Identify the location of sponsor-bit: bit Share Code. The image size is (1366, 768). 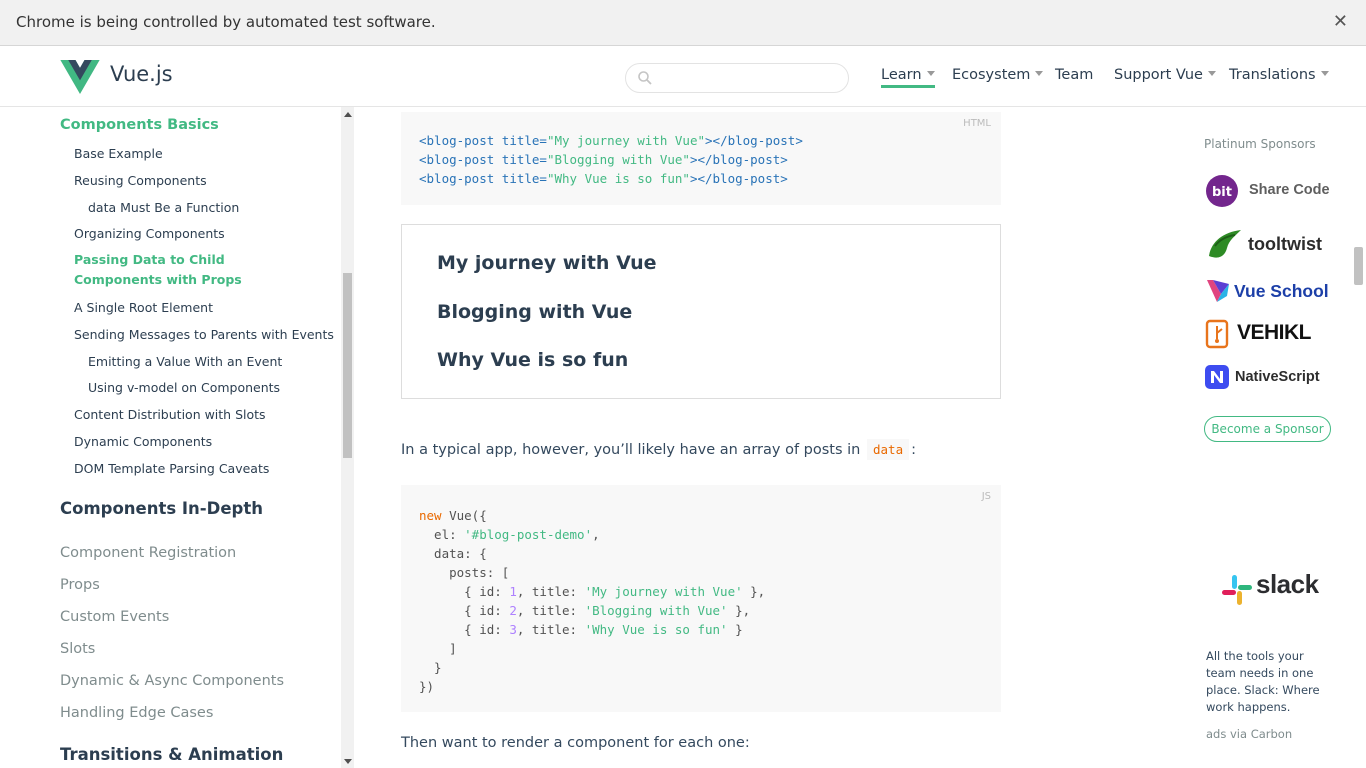
(1270, 191).